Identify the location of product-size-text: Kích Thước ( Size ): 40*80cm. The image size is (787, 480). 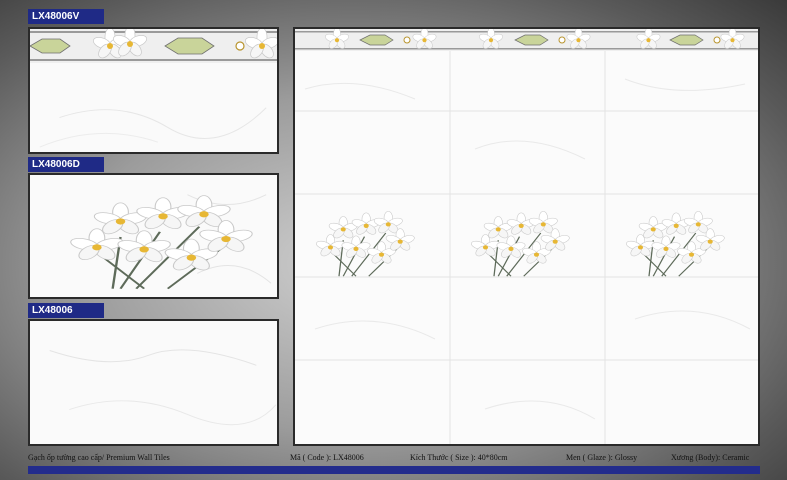
(459, 457).